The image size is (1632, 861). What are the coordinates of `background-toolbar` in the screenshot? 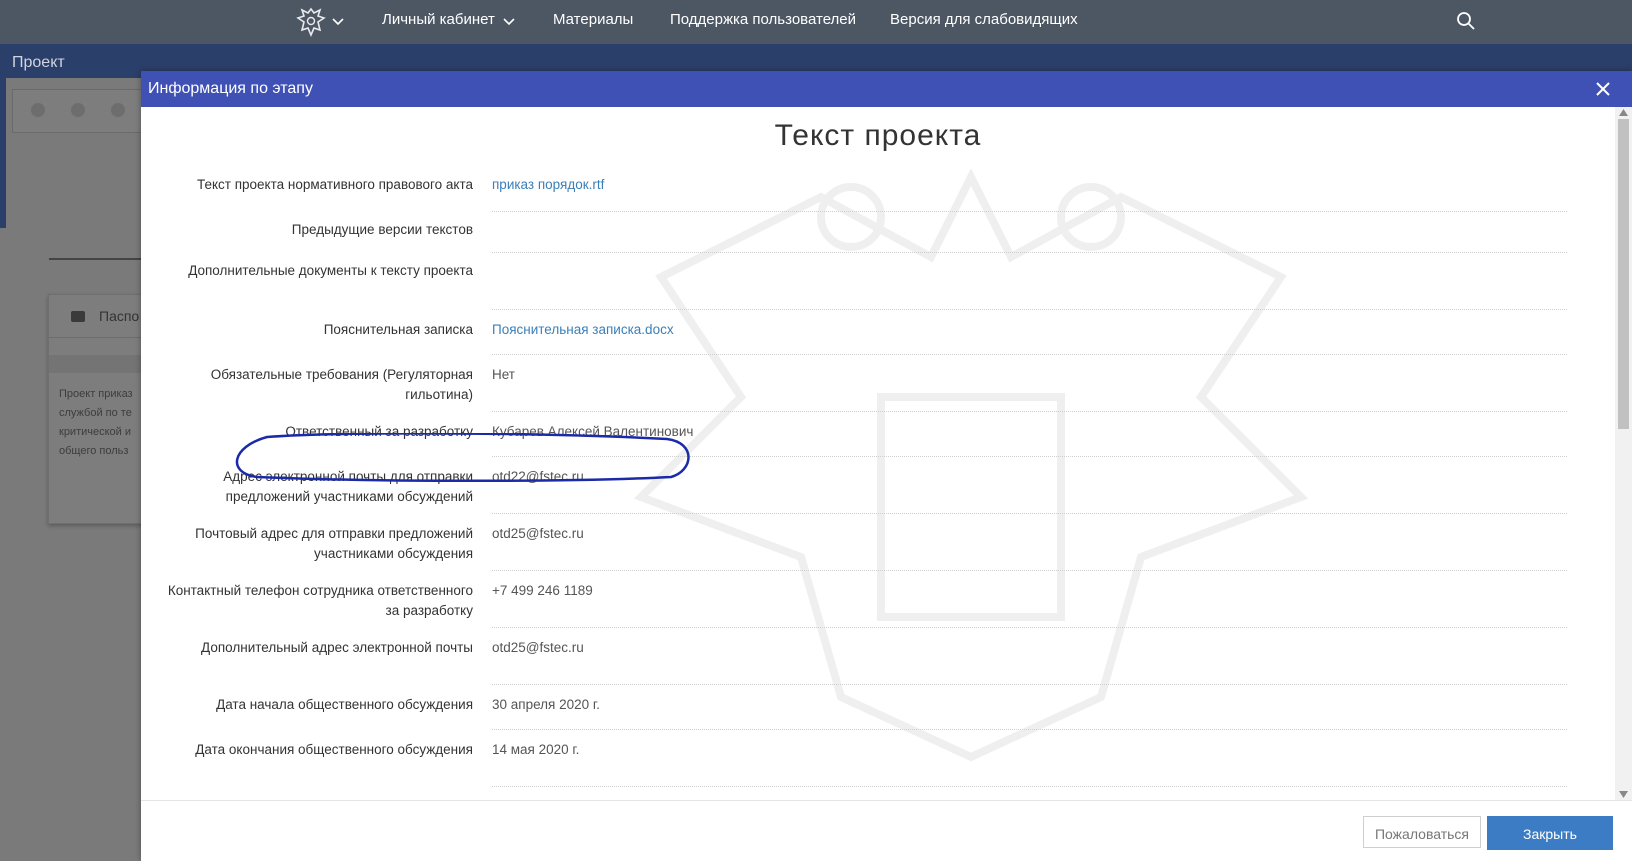 It's located at (83, 111).